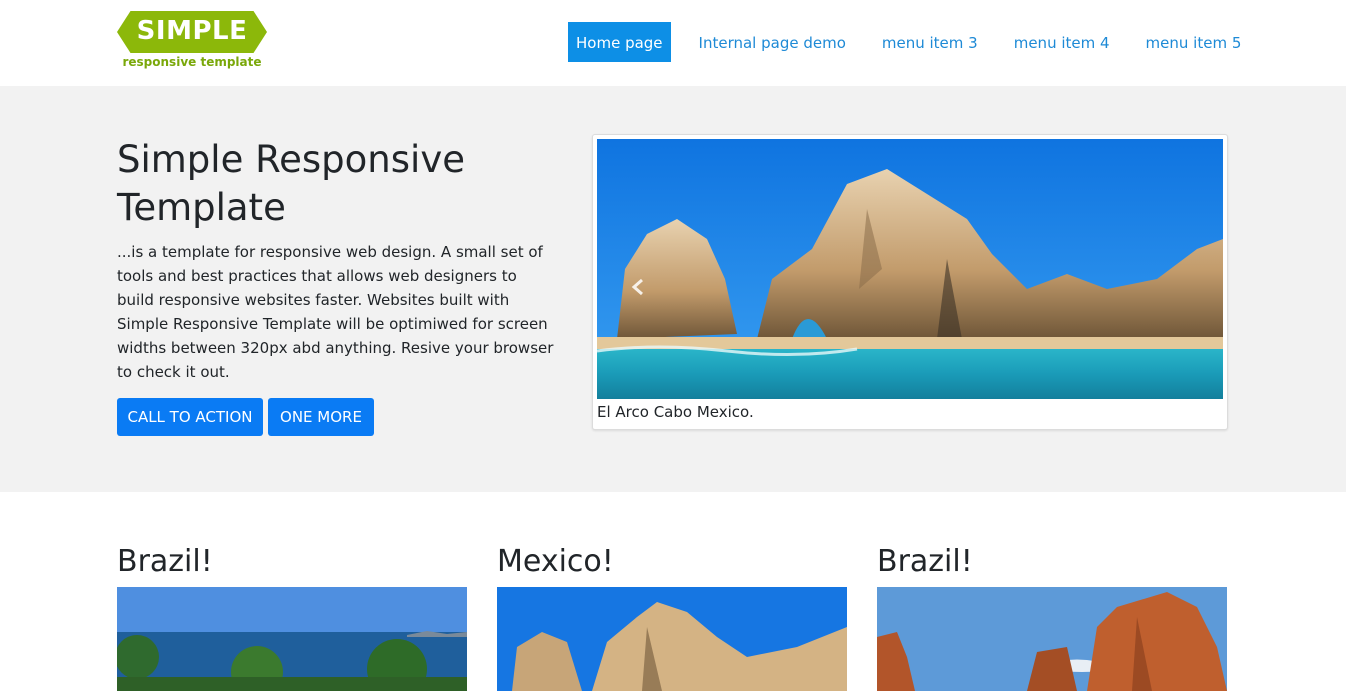 The height and width of the screenshot is (691, 1346). I want to click on card-brazil-2: Brazil!, so click(1052, 615).